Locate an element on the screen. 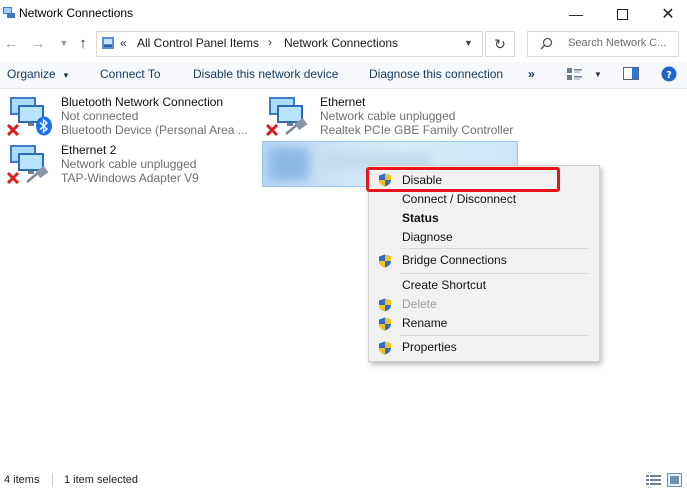 Image resolution: width=687 pixels, height=490 pixels. maximize-button is located at coordinates (622, 14).